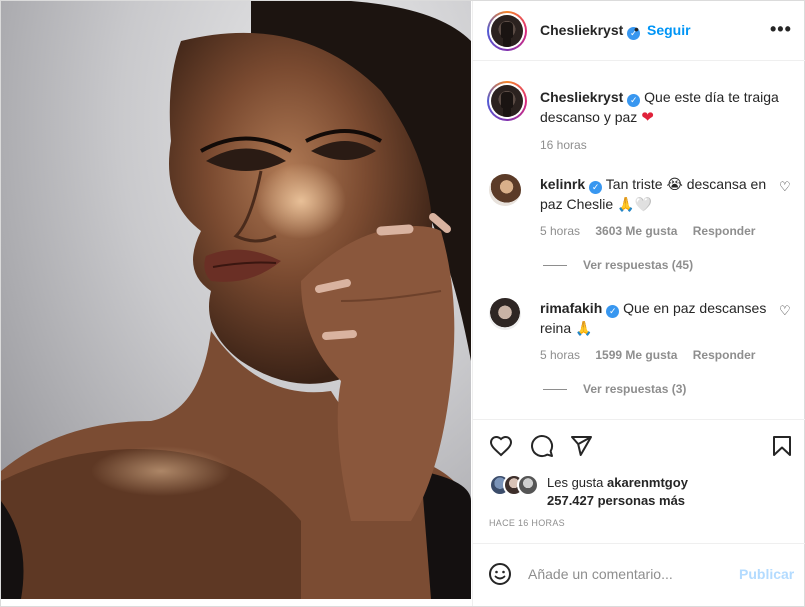 Image resolution: width=805 pixels, height=607 pixels. Describe the element at coordinates (616, 500) in the screenshot. I see `likes-count: 257.427 personas más` at that location.